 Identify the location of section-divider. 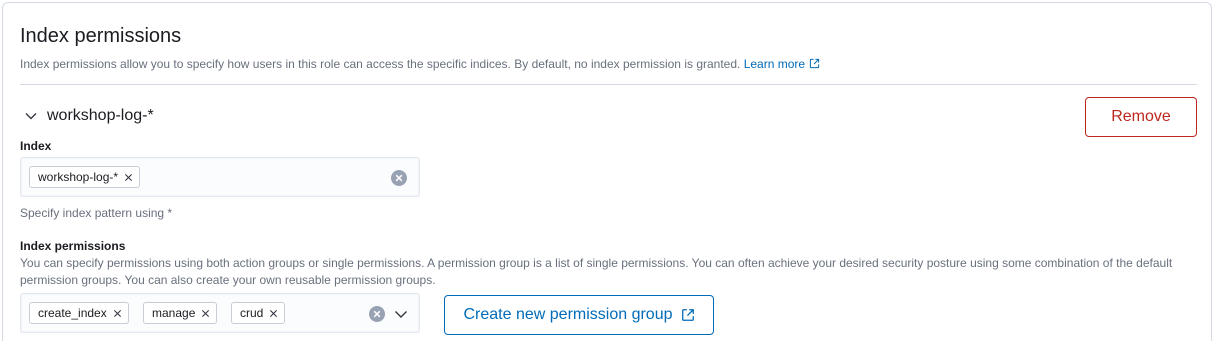
(608, 84).